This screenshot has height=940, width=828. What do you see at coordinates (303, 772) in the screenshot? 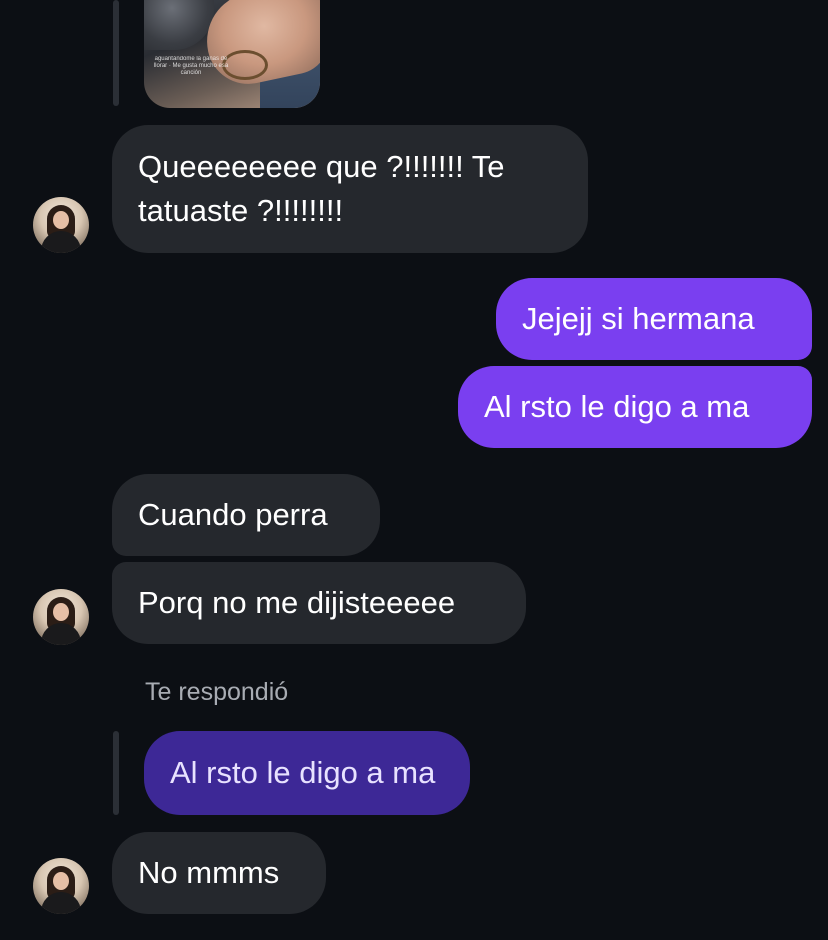
I see `quoted-message-text: Al rsto le digo a ma` at bounding box center [303, 772].